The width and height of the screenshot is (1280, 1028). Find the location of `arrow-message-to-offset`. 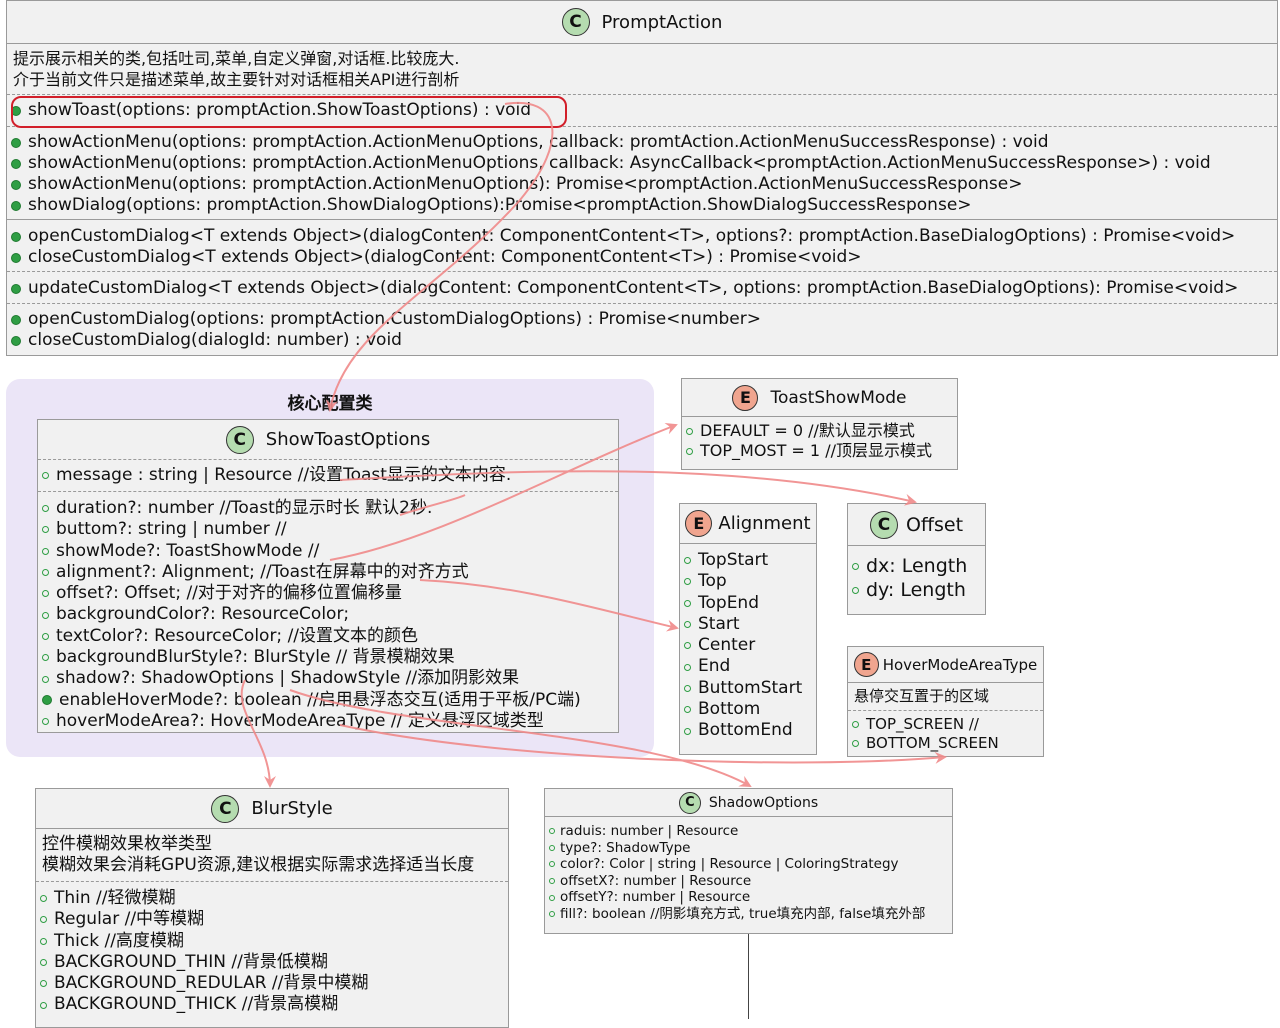

arrow-message-to-offset is located at coordinates (628, 488).